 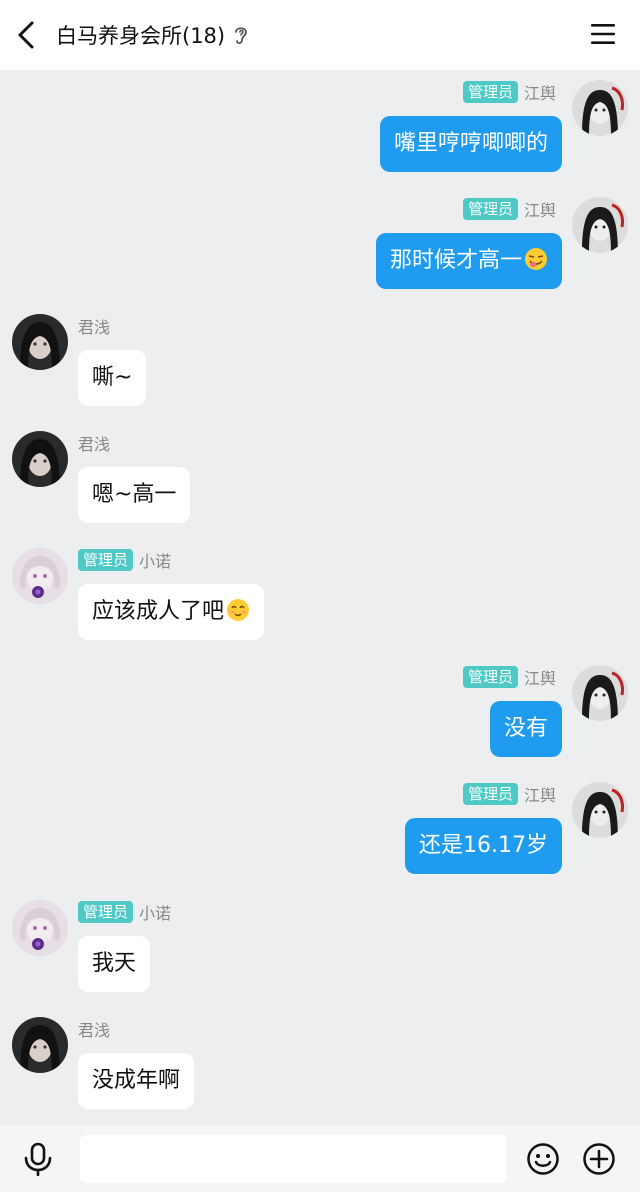 I want to click on hamburger-menu-icon, so click(x=603, y=34).